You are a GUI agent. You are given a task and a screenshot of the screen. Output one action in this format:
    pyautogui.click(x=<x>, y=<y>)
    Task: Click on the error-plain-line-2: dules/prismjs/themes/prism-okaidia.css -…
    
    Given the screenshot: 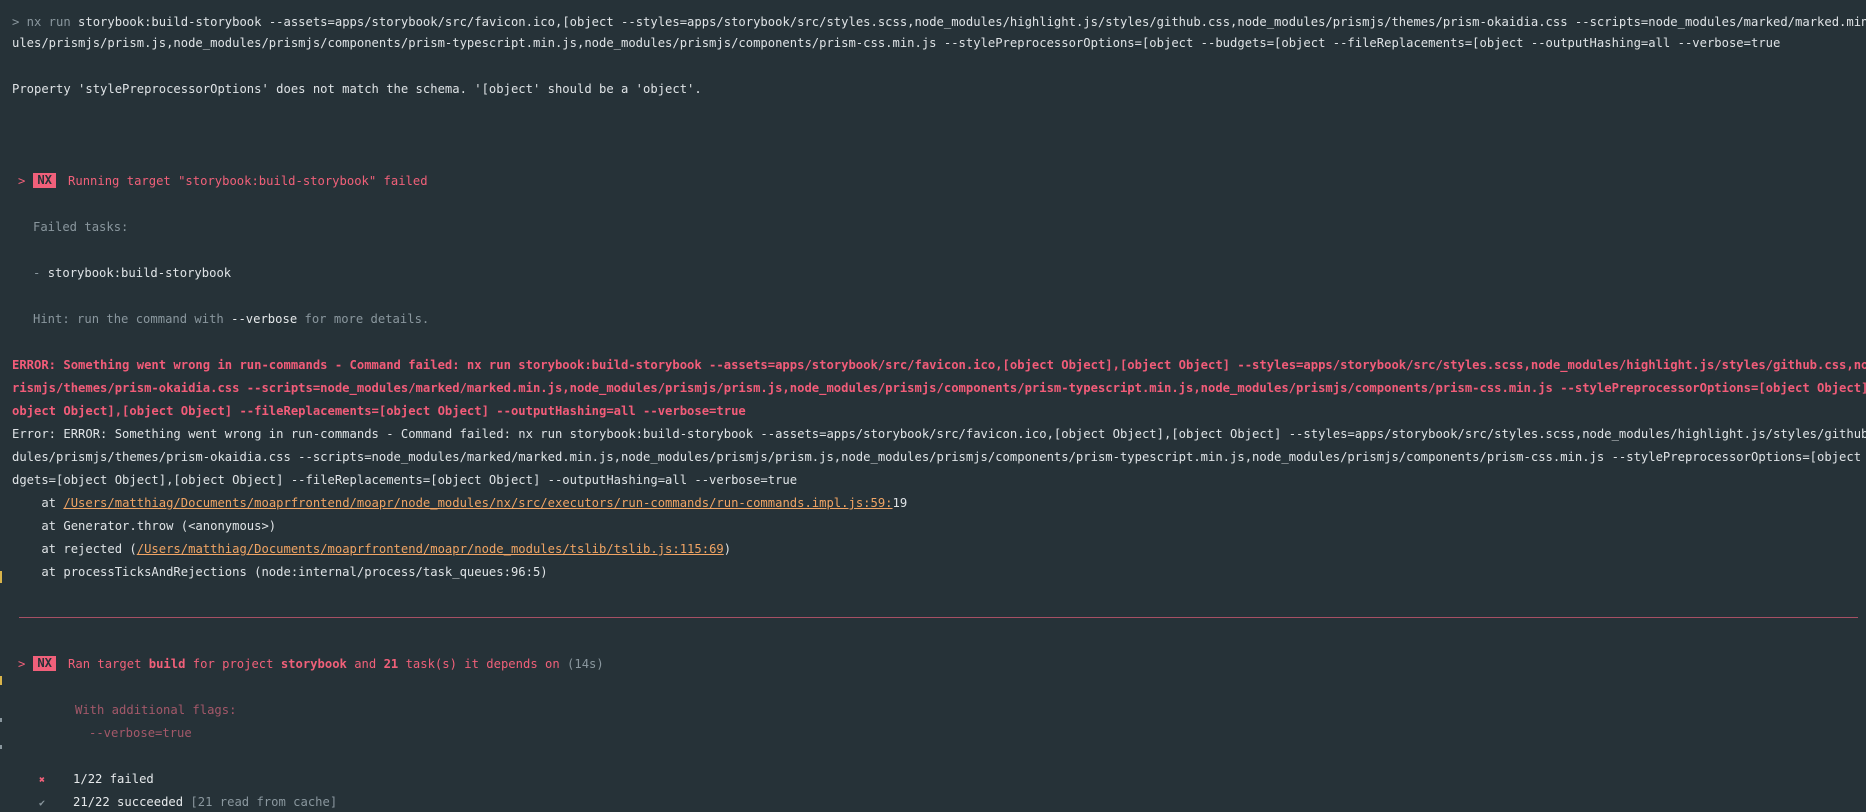 What is the action you would take?
    pyautogui.click(x=939, y=457)
    